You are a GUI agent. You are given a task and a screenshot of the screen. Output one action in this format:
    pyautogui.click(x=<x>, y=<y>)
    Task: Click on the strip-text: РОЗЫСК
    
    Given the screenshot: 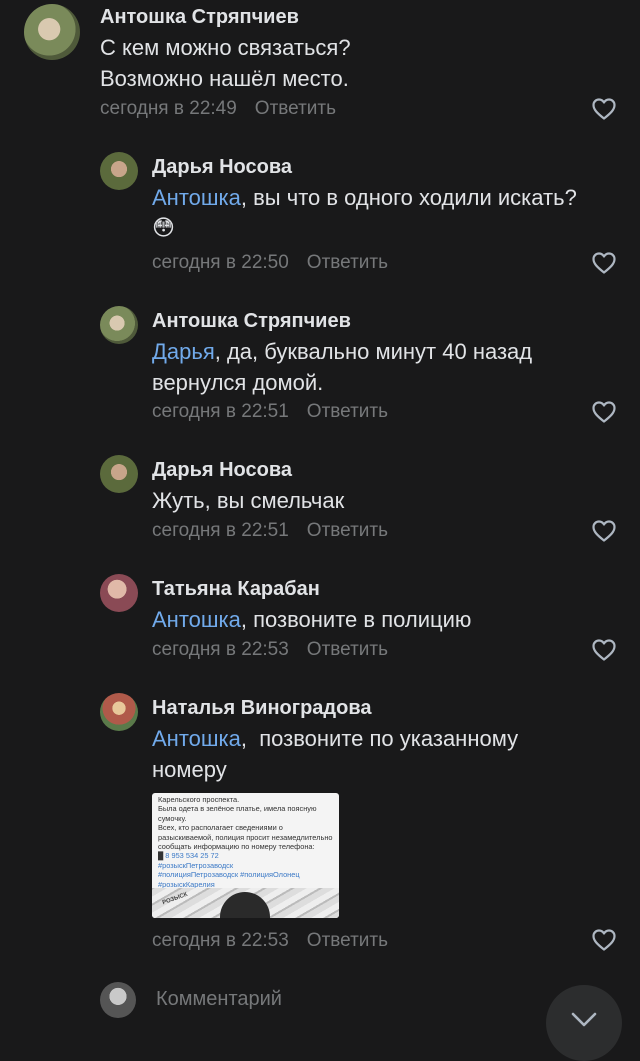 What is the action you would take?
    pyautogui.click(x=175, y=899)
    